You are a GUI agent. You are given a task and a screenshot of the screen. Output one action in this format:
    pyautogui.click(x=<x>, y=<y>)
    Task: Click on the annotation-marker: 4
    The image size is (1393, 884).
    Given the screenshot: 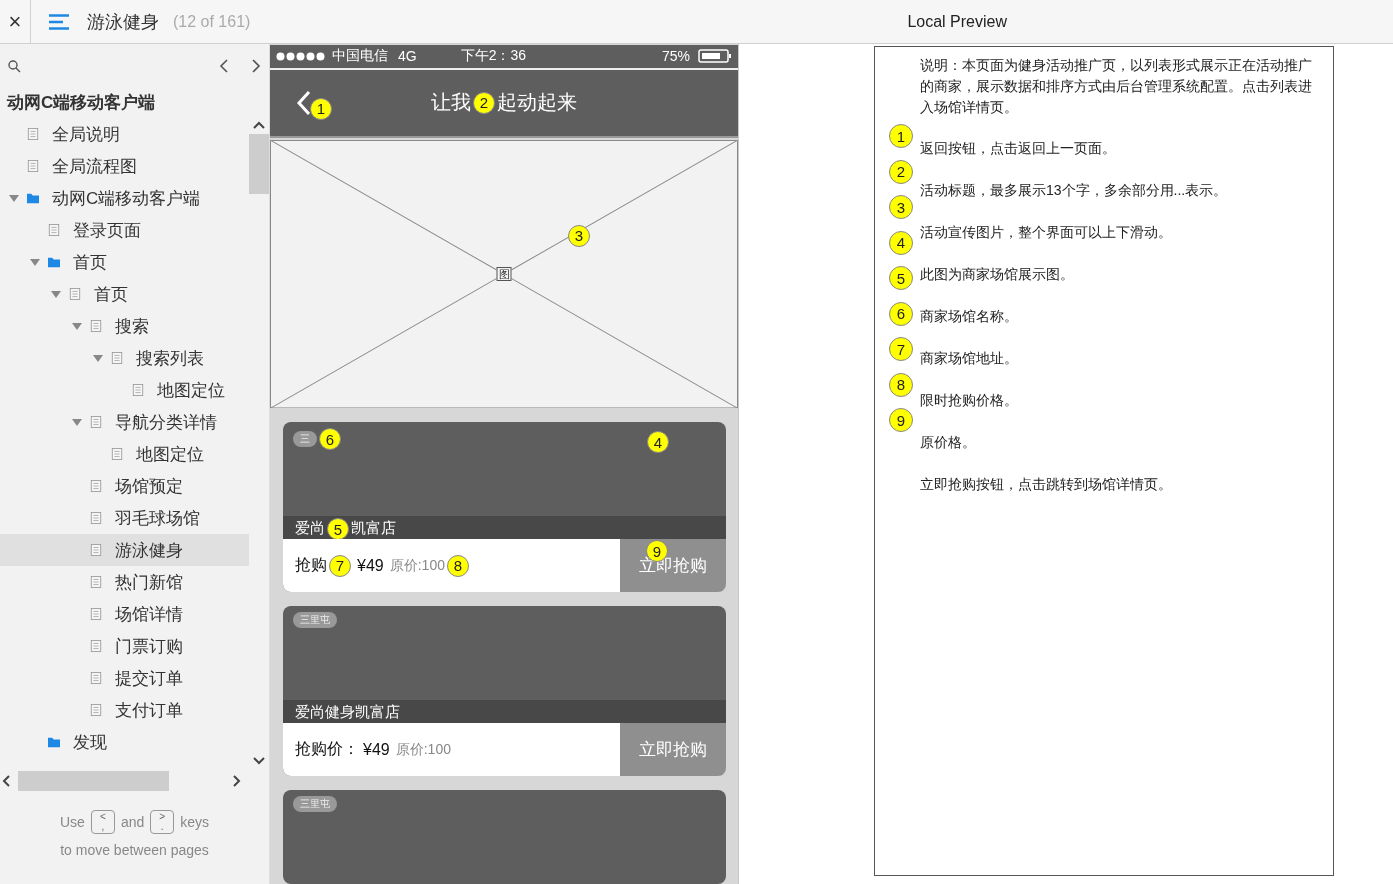 What is the action you would take?
    pyautogui.click(x=658, y=442)
    